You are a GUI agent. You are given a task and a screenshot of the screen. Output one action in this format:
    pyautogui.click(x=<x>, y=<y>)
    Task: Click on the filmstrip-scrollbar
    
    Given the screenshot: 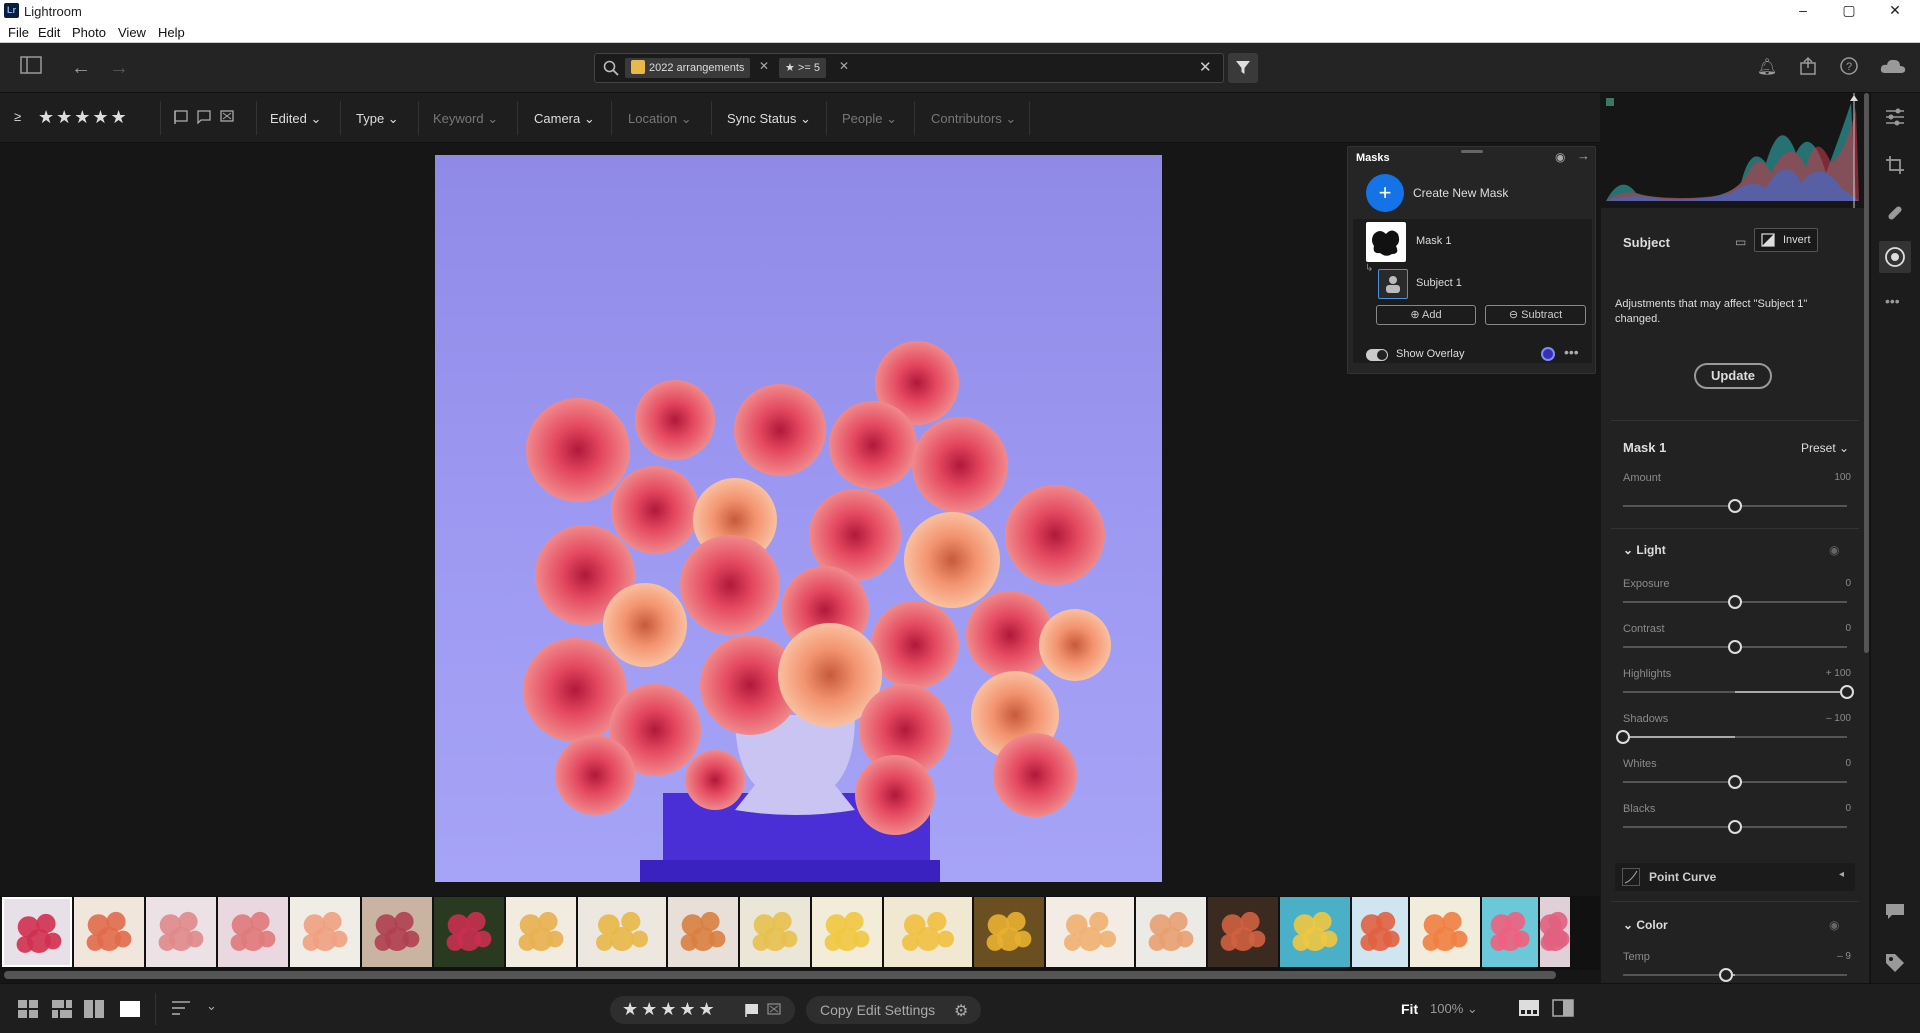 What is the action you would take?
    pyautogui.click(x=780, y=975)
    